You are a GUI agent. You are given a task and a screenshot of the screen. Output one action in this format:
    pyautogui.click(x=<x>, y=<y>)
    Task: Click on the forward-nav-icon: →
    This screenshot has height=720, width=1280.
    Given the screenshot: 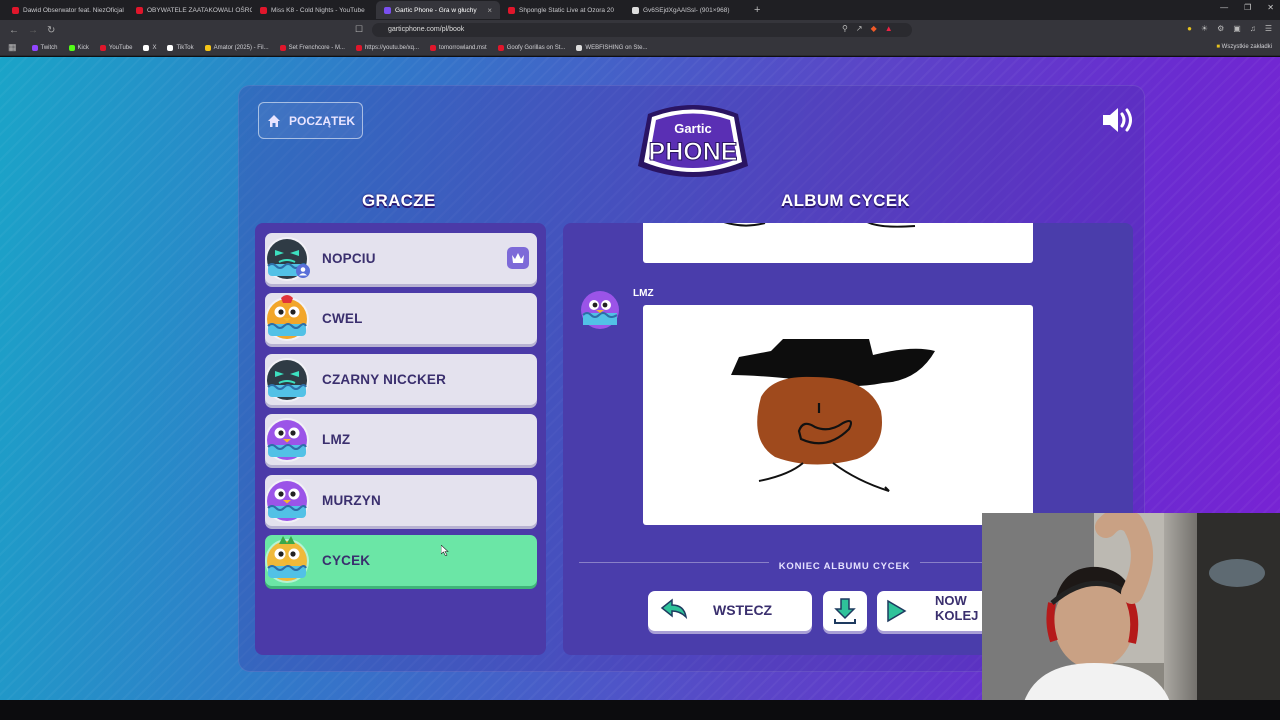 What is the action you would take?
    pyautogui.click(x=33, y=30)
    